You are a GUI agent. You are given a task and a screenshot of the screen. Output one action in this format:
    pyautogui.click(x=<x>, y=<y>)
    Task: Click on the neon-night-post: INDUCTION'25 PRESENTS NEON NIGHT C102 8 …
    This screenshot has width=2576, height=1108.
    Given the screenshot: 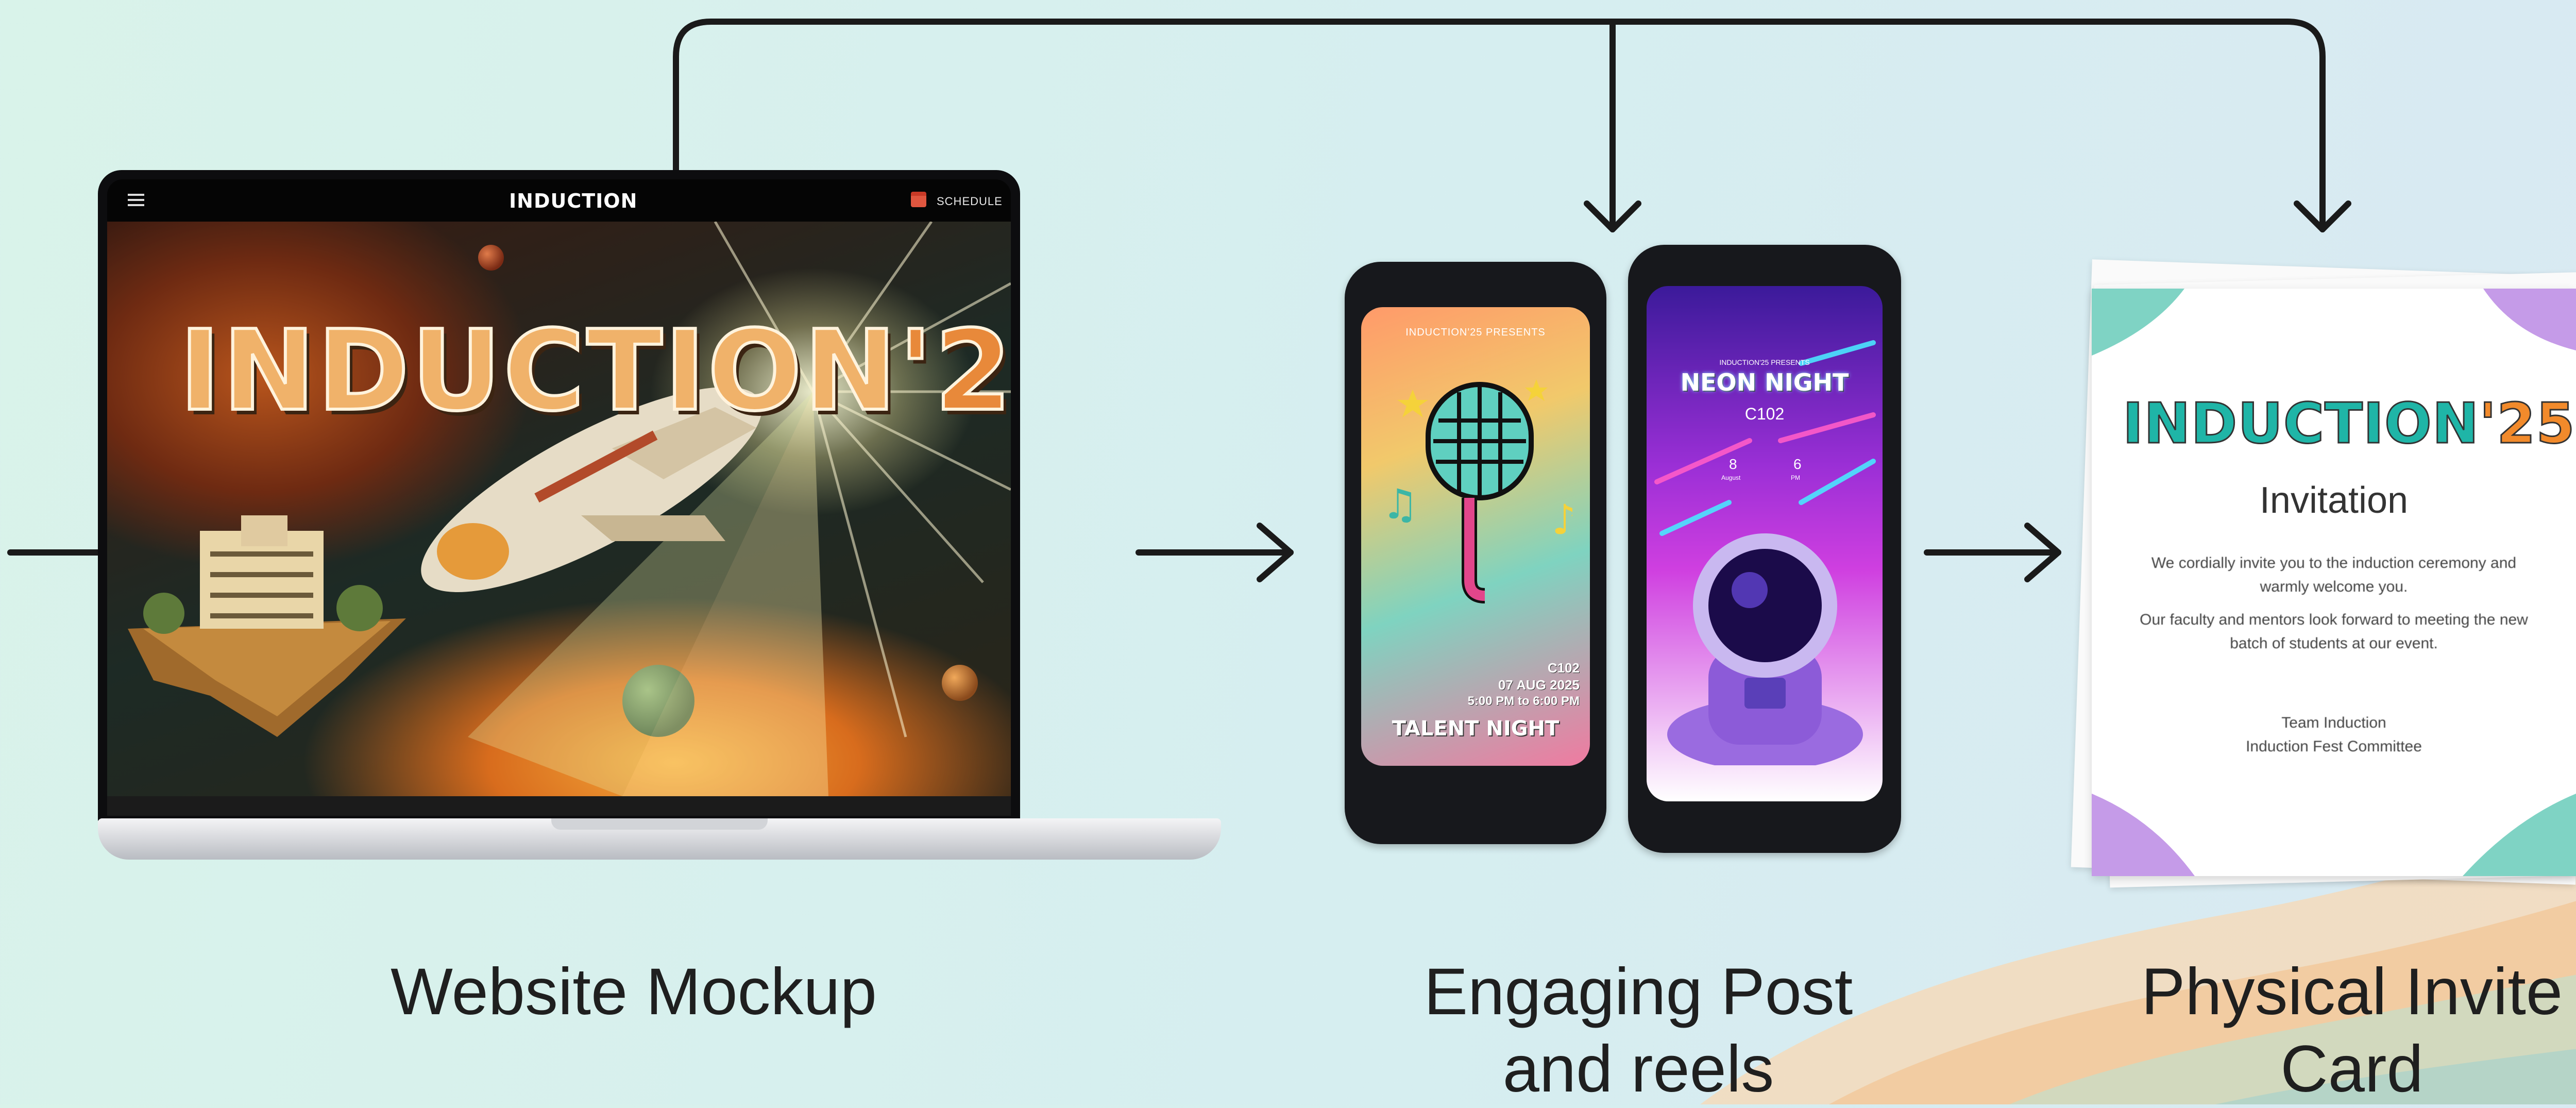 What is the action you would take?
    pyautogui.click(x=1765, y=544)
    